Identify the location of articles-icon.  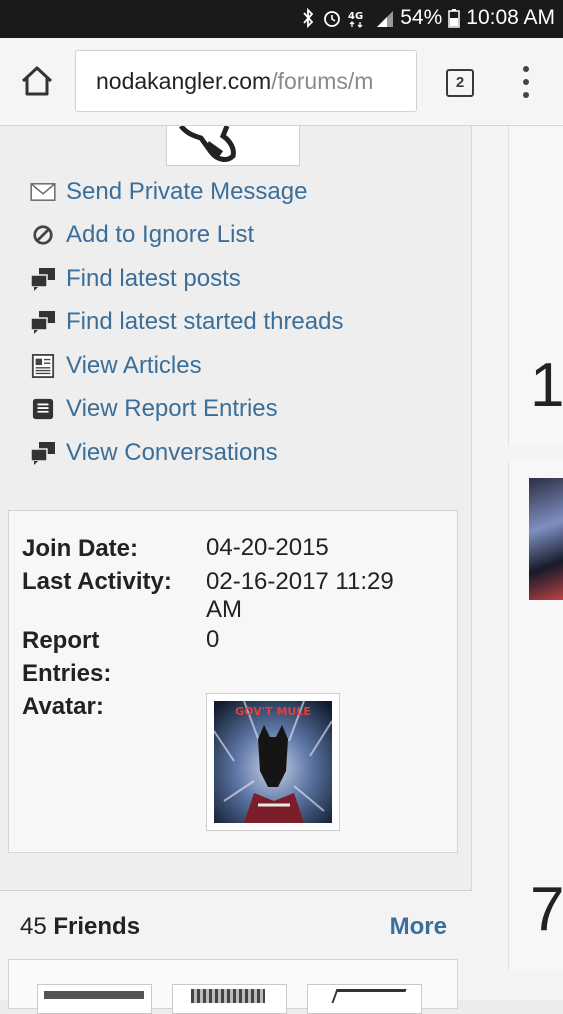
(43, 366).